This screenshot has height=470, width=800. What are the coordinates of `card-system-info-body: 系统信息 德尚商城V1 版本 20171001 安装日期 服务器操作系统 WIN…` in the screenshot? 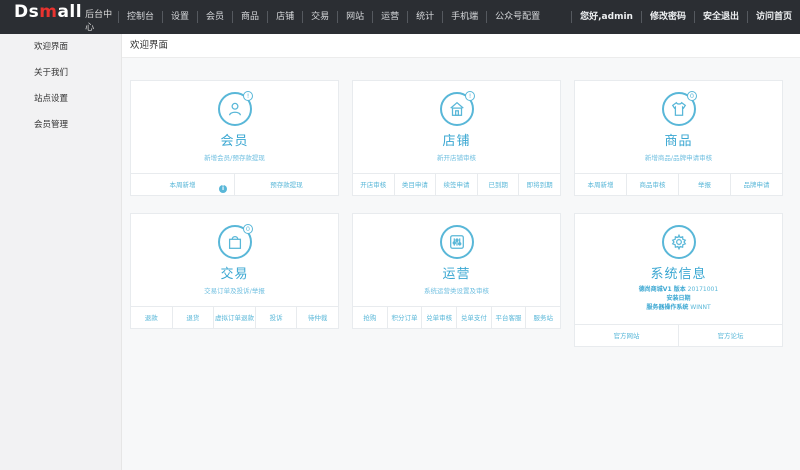 It's located at (678, 269).